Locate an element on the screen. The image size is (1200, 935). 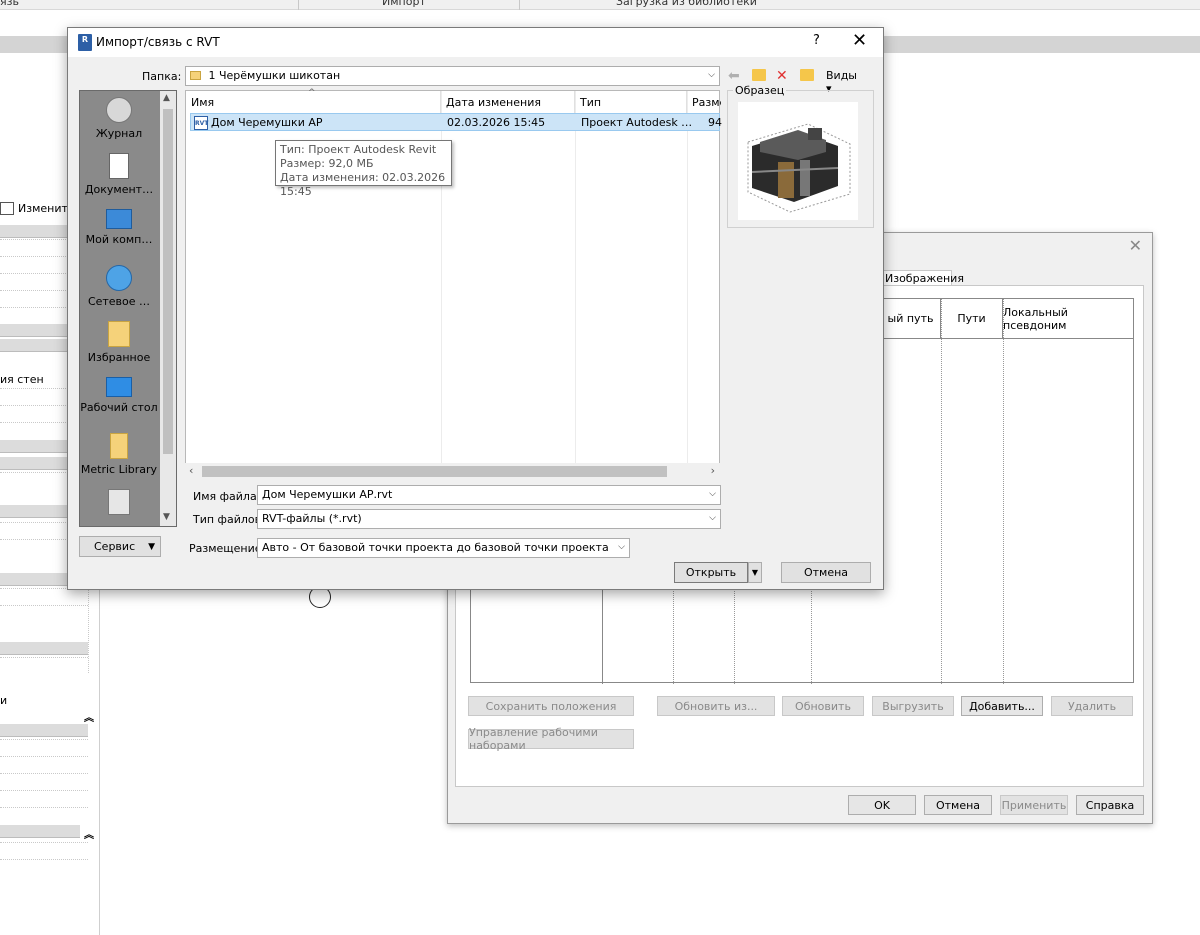
file-list-hscroll: ‹ › is located at coordinates (452, 471).